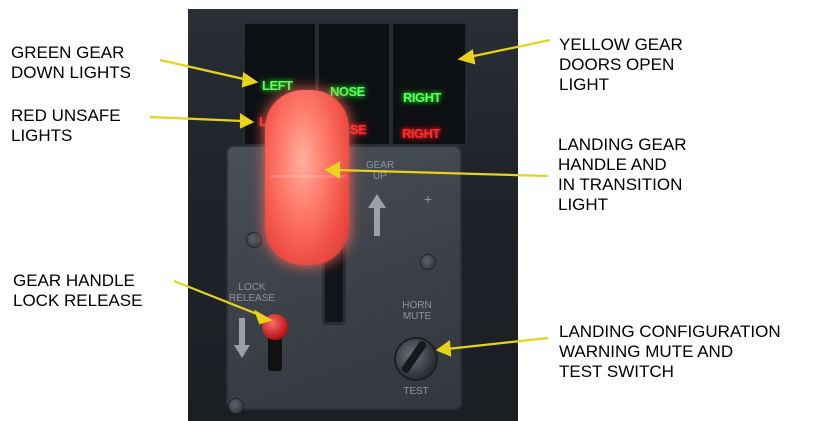 The width and height of the screenshot is (822, 421). I want to click on leader-lock-release-arrowhead, so click(263, 317).